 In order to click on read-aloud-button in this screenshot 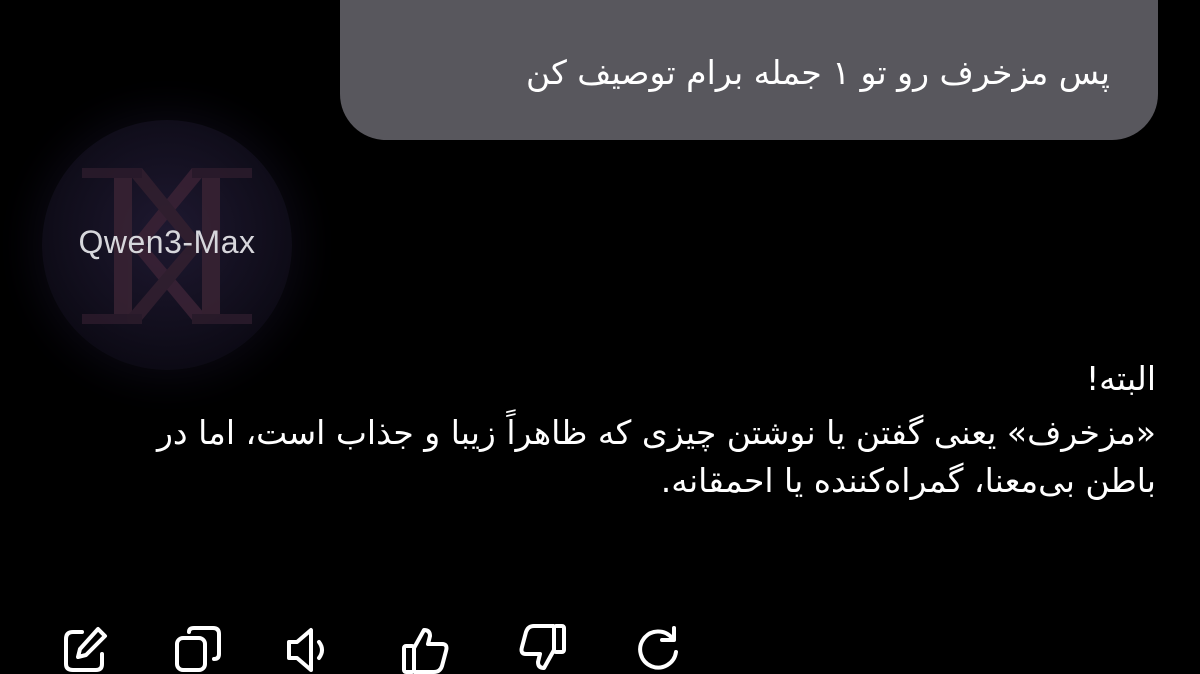, I will do `click(310, 649)`.